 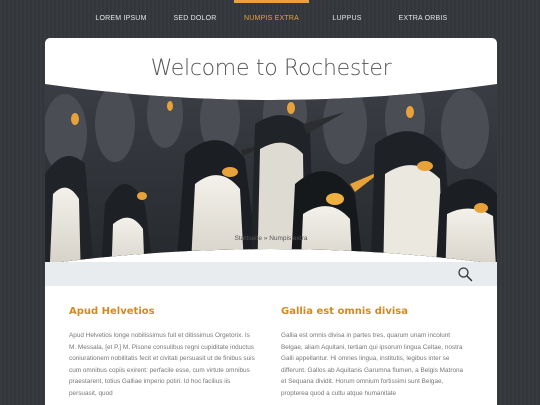 I want to click on nav-item-numpis-extra: NUMPIS EXTRA, so click(x=271, y=19).